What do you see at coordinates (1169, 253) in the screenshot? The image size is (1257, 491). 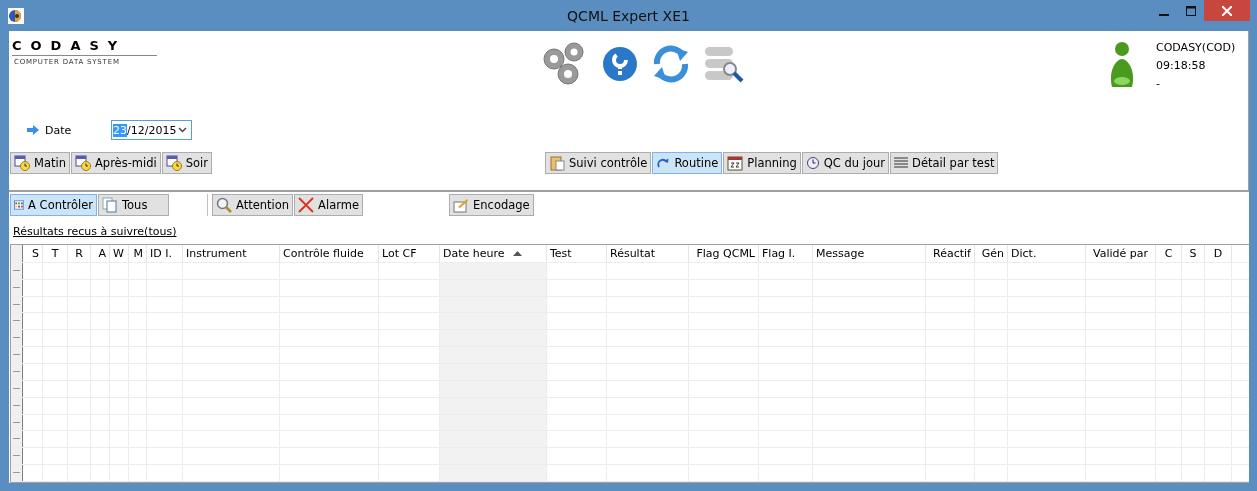 I see `column-header: C` at bounding box center [1169, 253].